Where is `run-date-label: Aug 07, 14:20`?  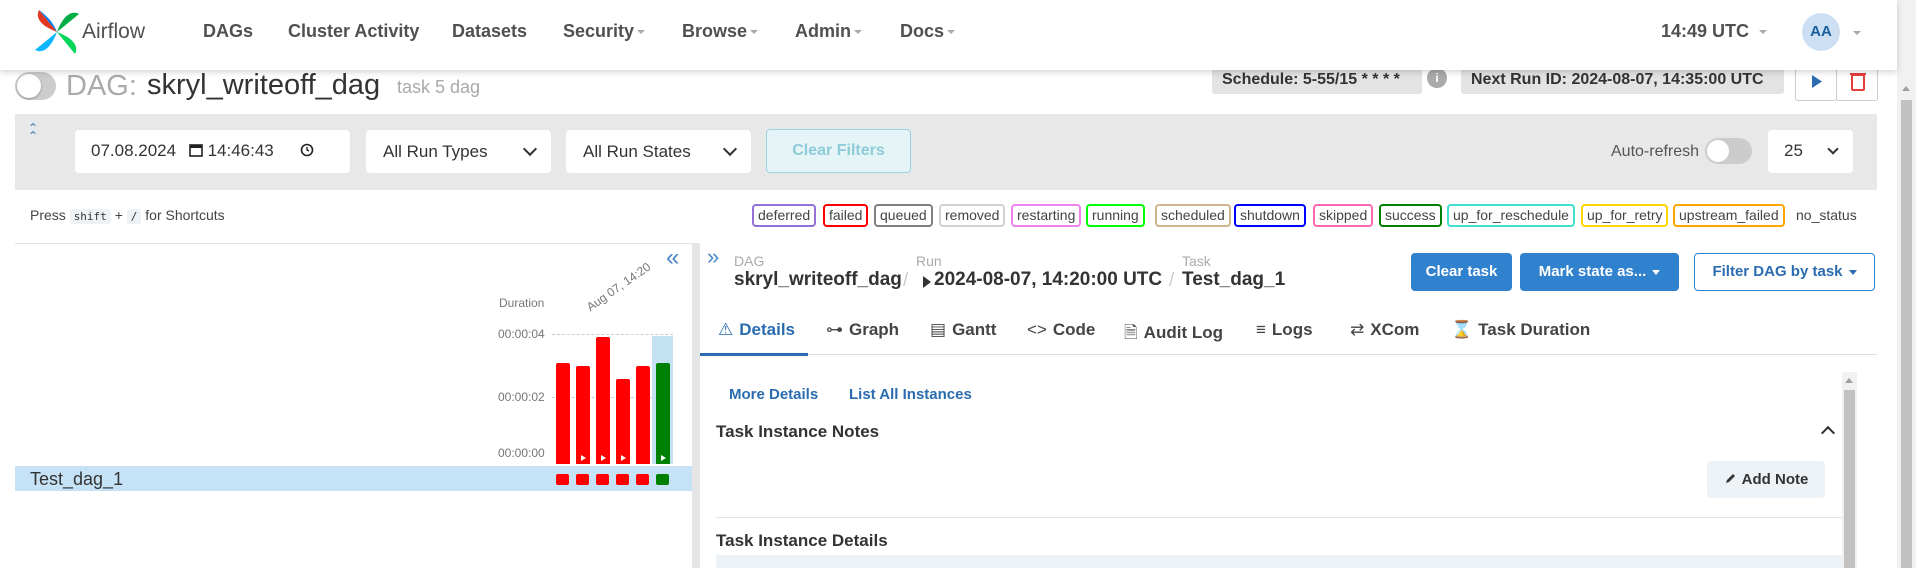
run-date-label: Aug 07, 14:20 is located at coordinates (618, 286).